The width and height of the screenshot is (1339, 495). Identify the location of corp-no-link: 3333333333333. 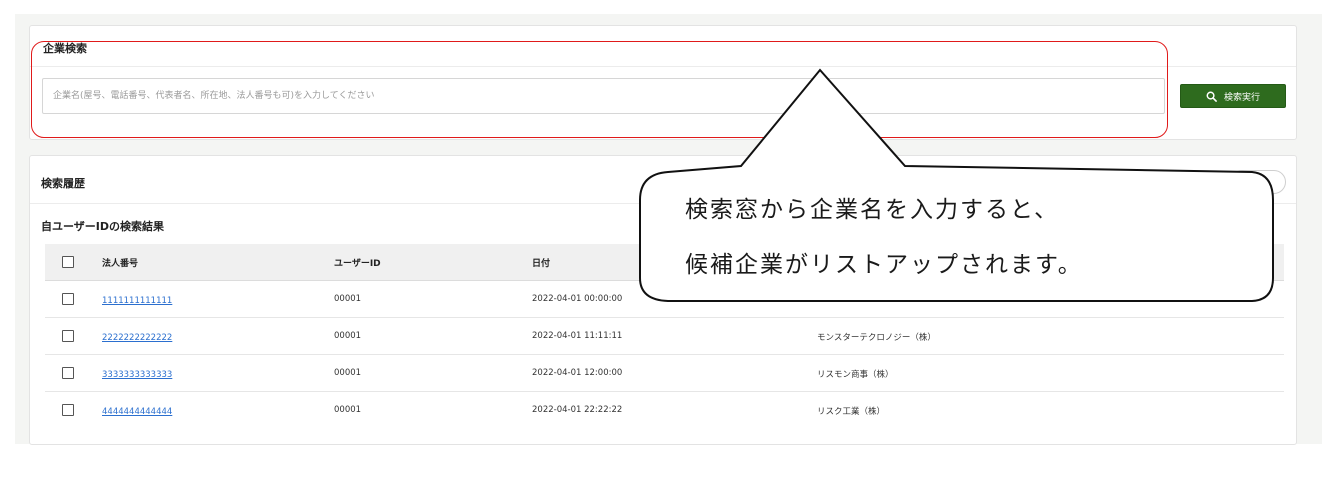
(137, 375).